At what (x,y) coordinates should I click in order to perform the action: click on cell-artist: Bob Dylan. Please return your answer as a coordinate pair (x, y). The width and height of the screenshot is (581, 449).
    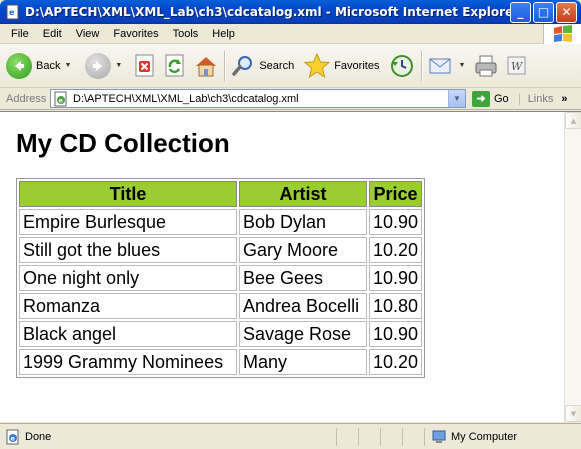
    Looking at the image, I should click on (303, 222).